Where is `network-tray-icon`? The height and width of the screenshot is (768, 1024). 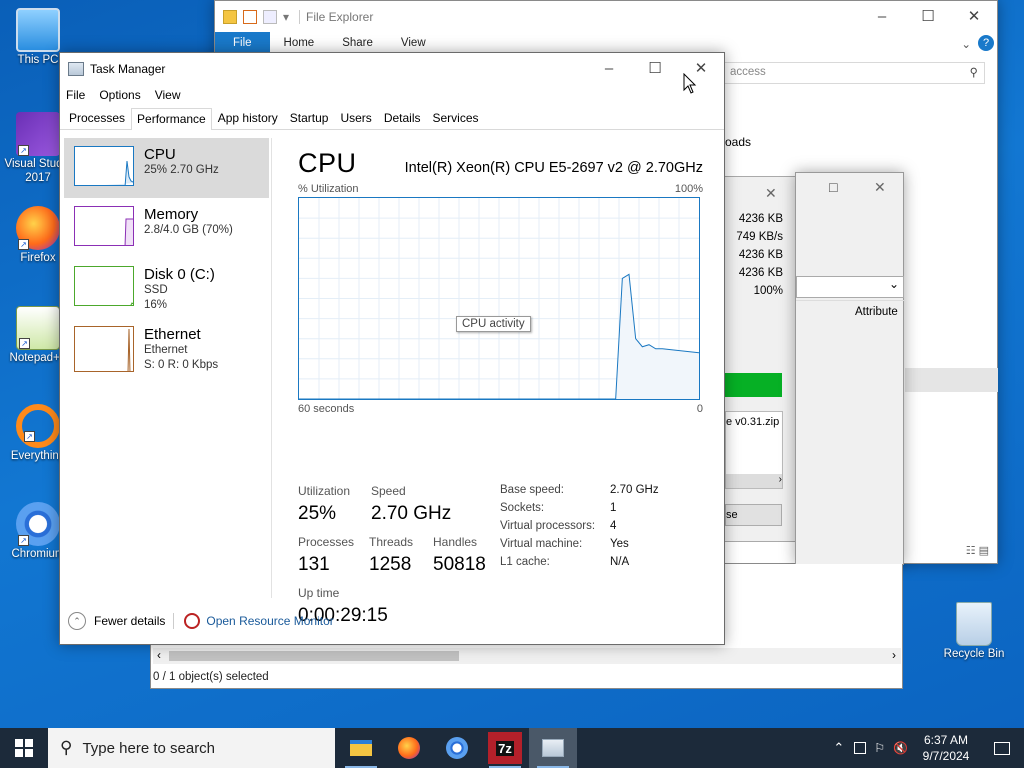
network-tray-icon is located at coordinates (860, 748).